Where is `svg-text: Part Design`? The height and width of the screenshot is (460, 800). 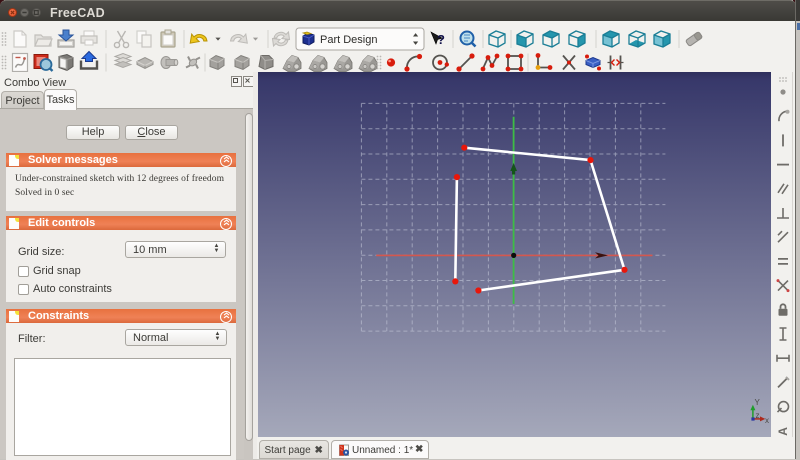
svg-text: Part Design is located at coordinates (348, 40).